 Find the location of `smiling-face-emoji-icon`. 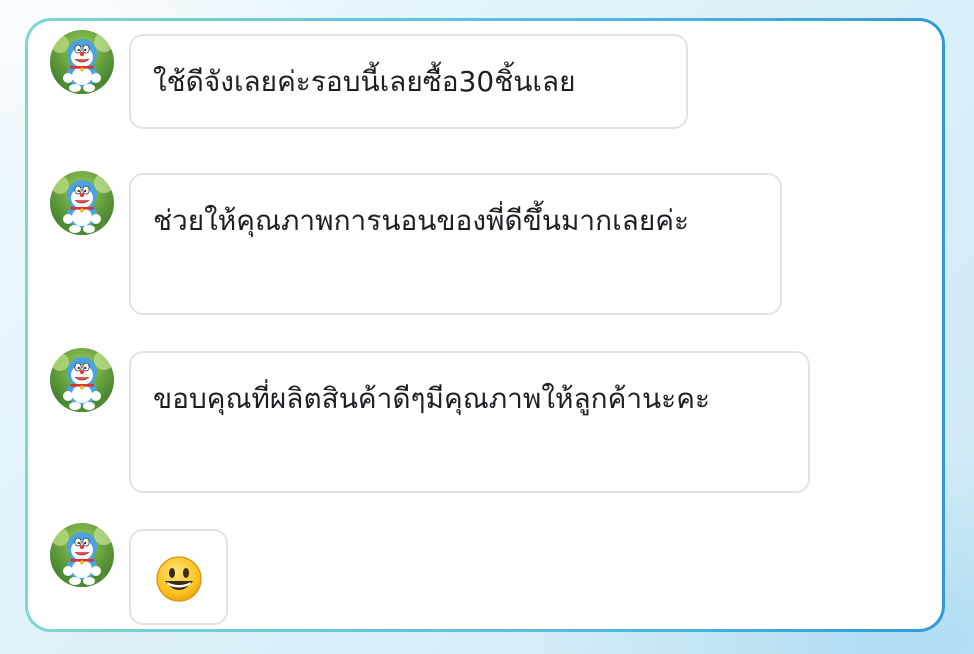

smiling-face-emoji-icon is located at coordinates (179, 579).